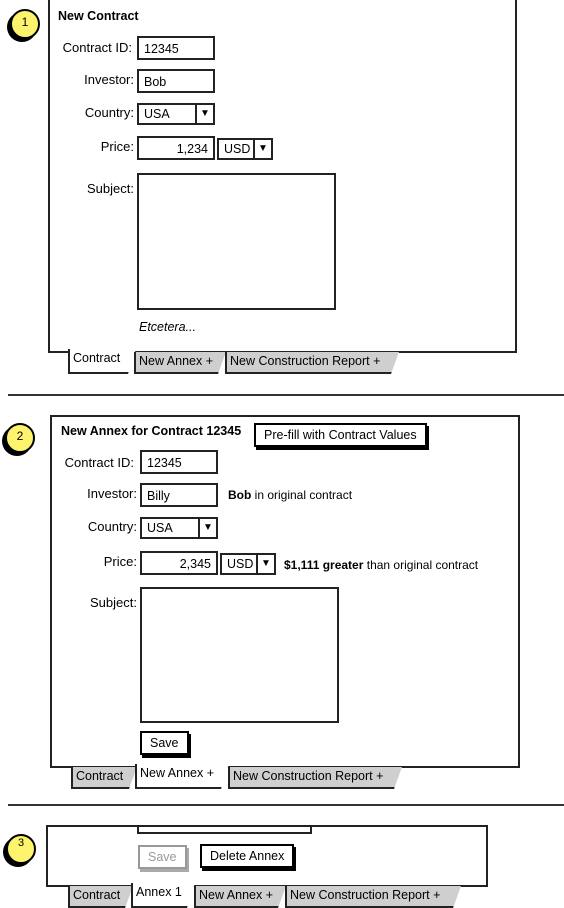 This screenshot has height=908, width=564. What do you see at coordinates (176, 81) in the screenshot?
I see `investor-field: Bob` at bounding box center [176, 81].